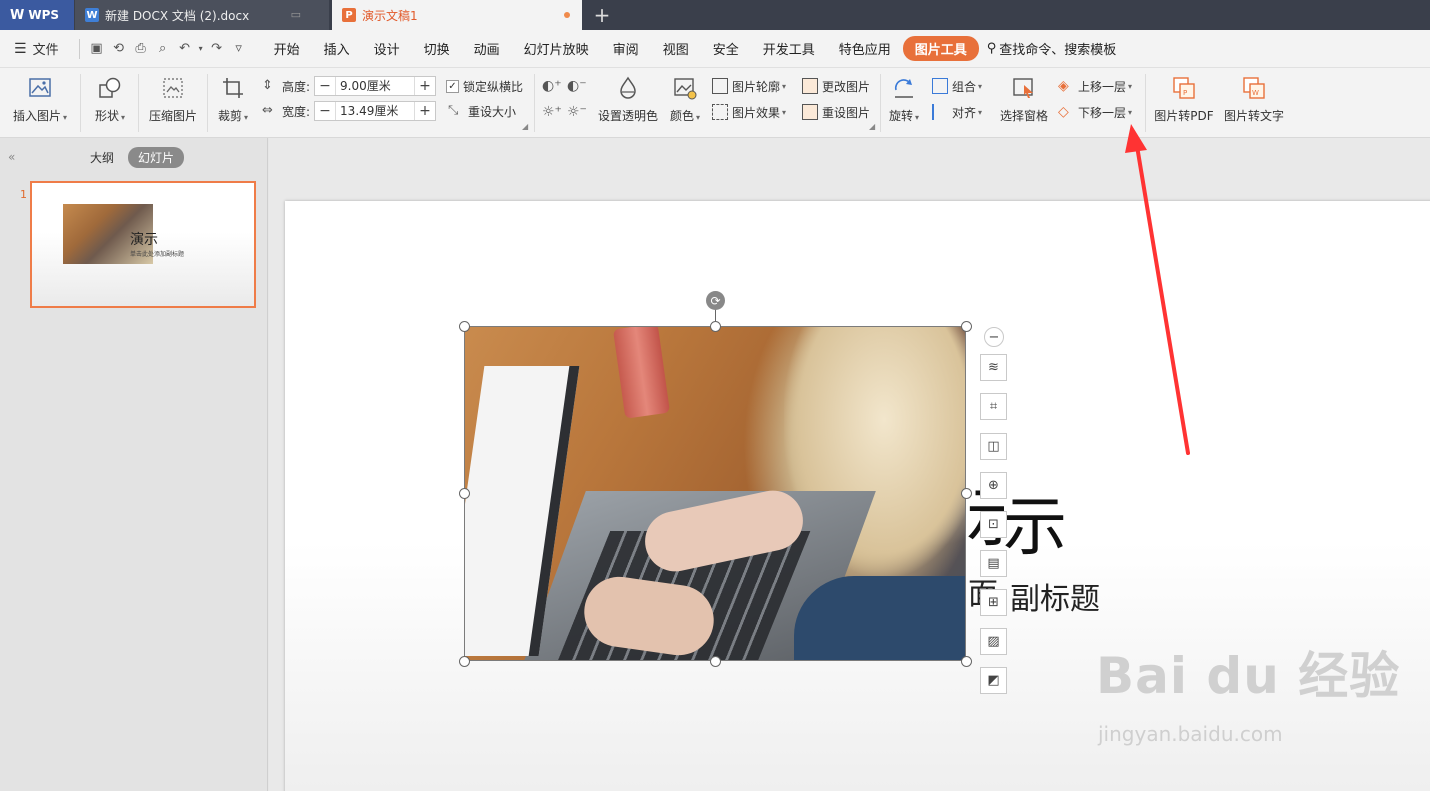 This screenshot has height=791, width=1430. I want to click on decrease-brightness-icon: ☼⁻, so click(577, 112).